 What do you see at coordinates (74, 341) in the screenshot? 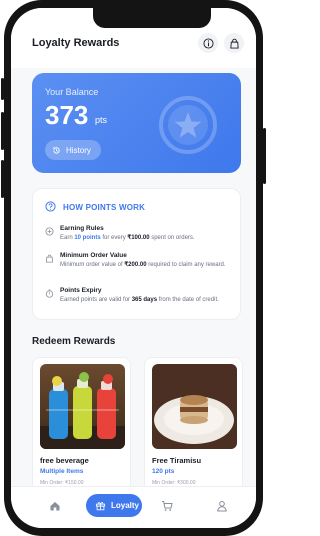
I see `redeem-rewards-title: Redeem Rewards` at bounding box center [74, 341].